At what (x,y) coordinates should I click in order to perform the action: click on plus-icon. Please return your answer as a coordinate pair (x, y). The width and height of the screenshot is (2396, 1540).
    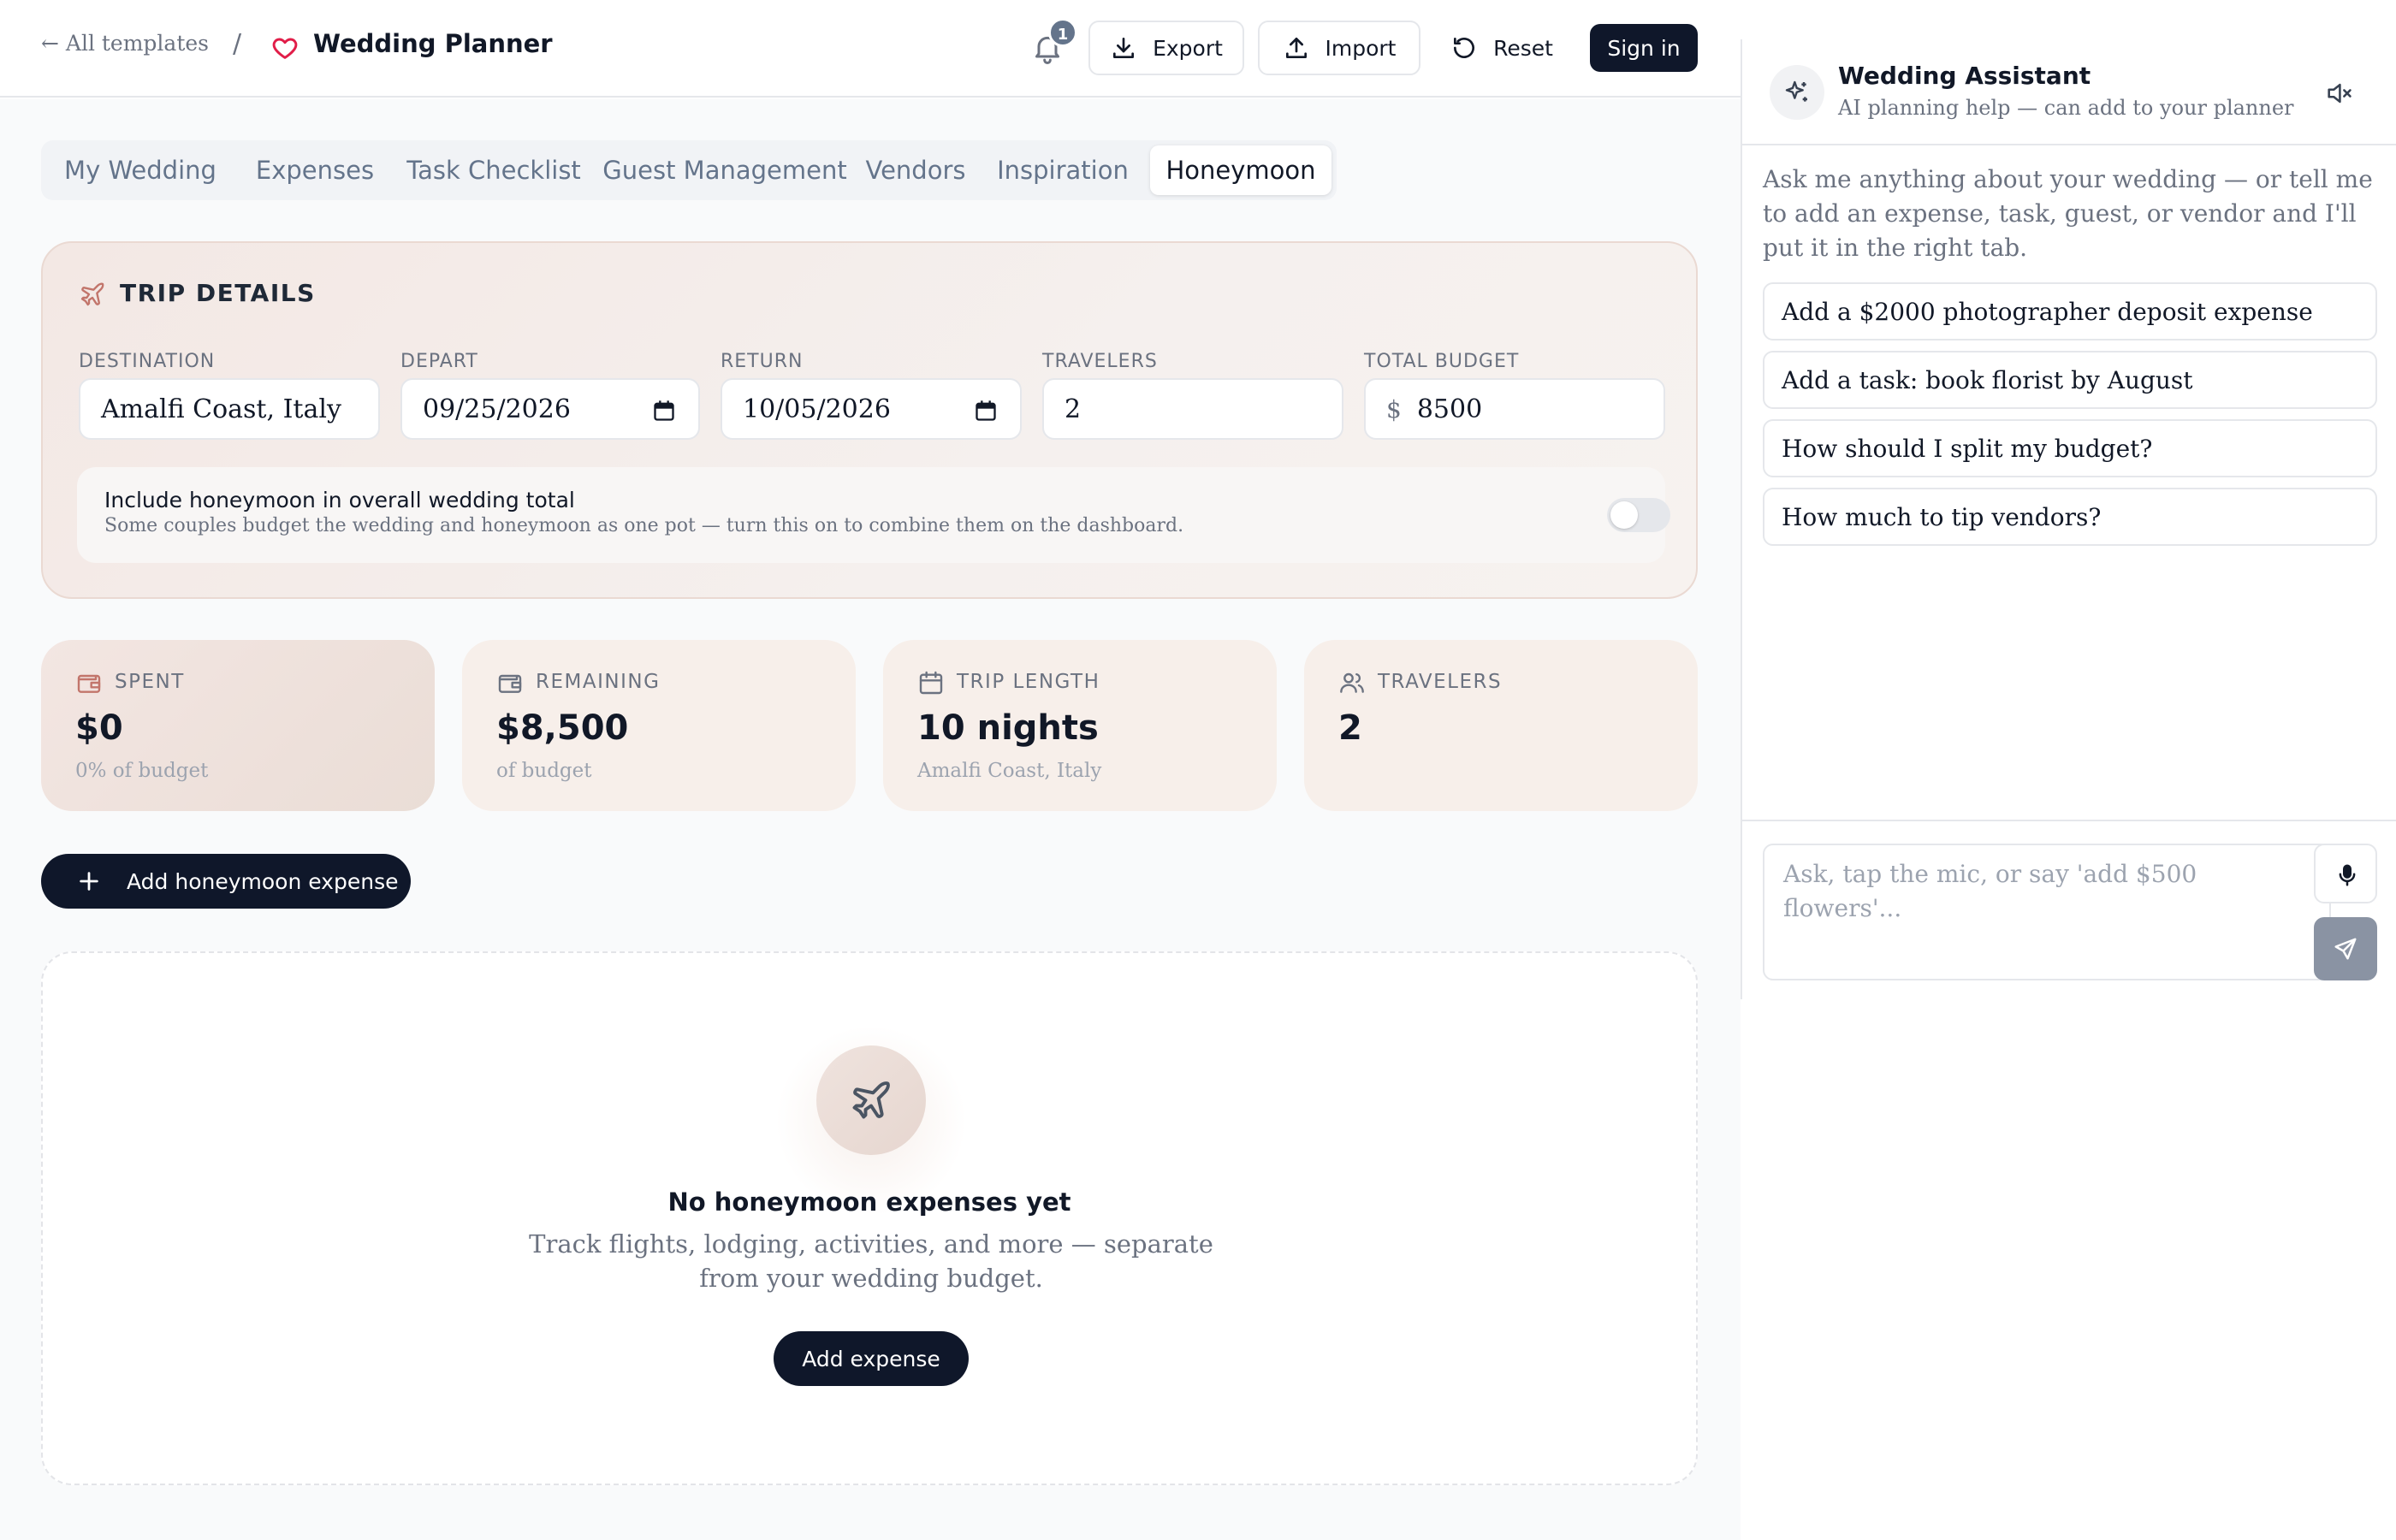
    Looking at the image, I should click on (89, 881).